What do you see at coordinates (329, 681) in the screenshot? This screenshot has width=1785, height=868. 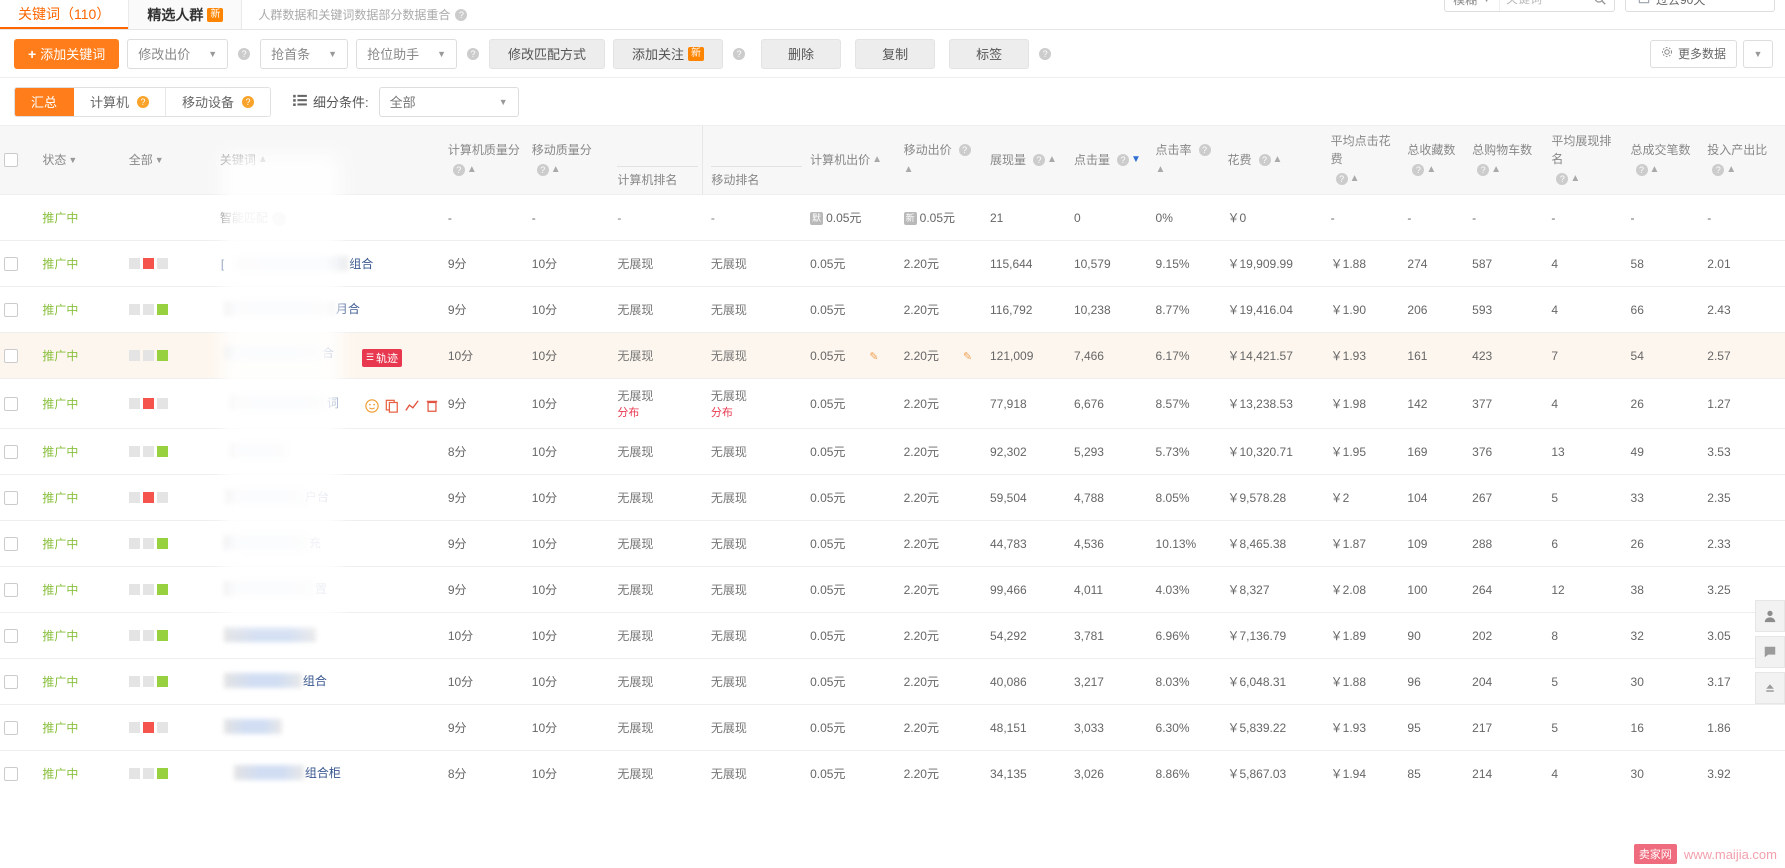 I see `keyword-cell: 组合` at bounding box center [329, 681].